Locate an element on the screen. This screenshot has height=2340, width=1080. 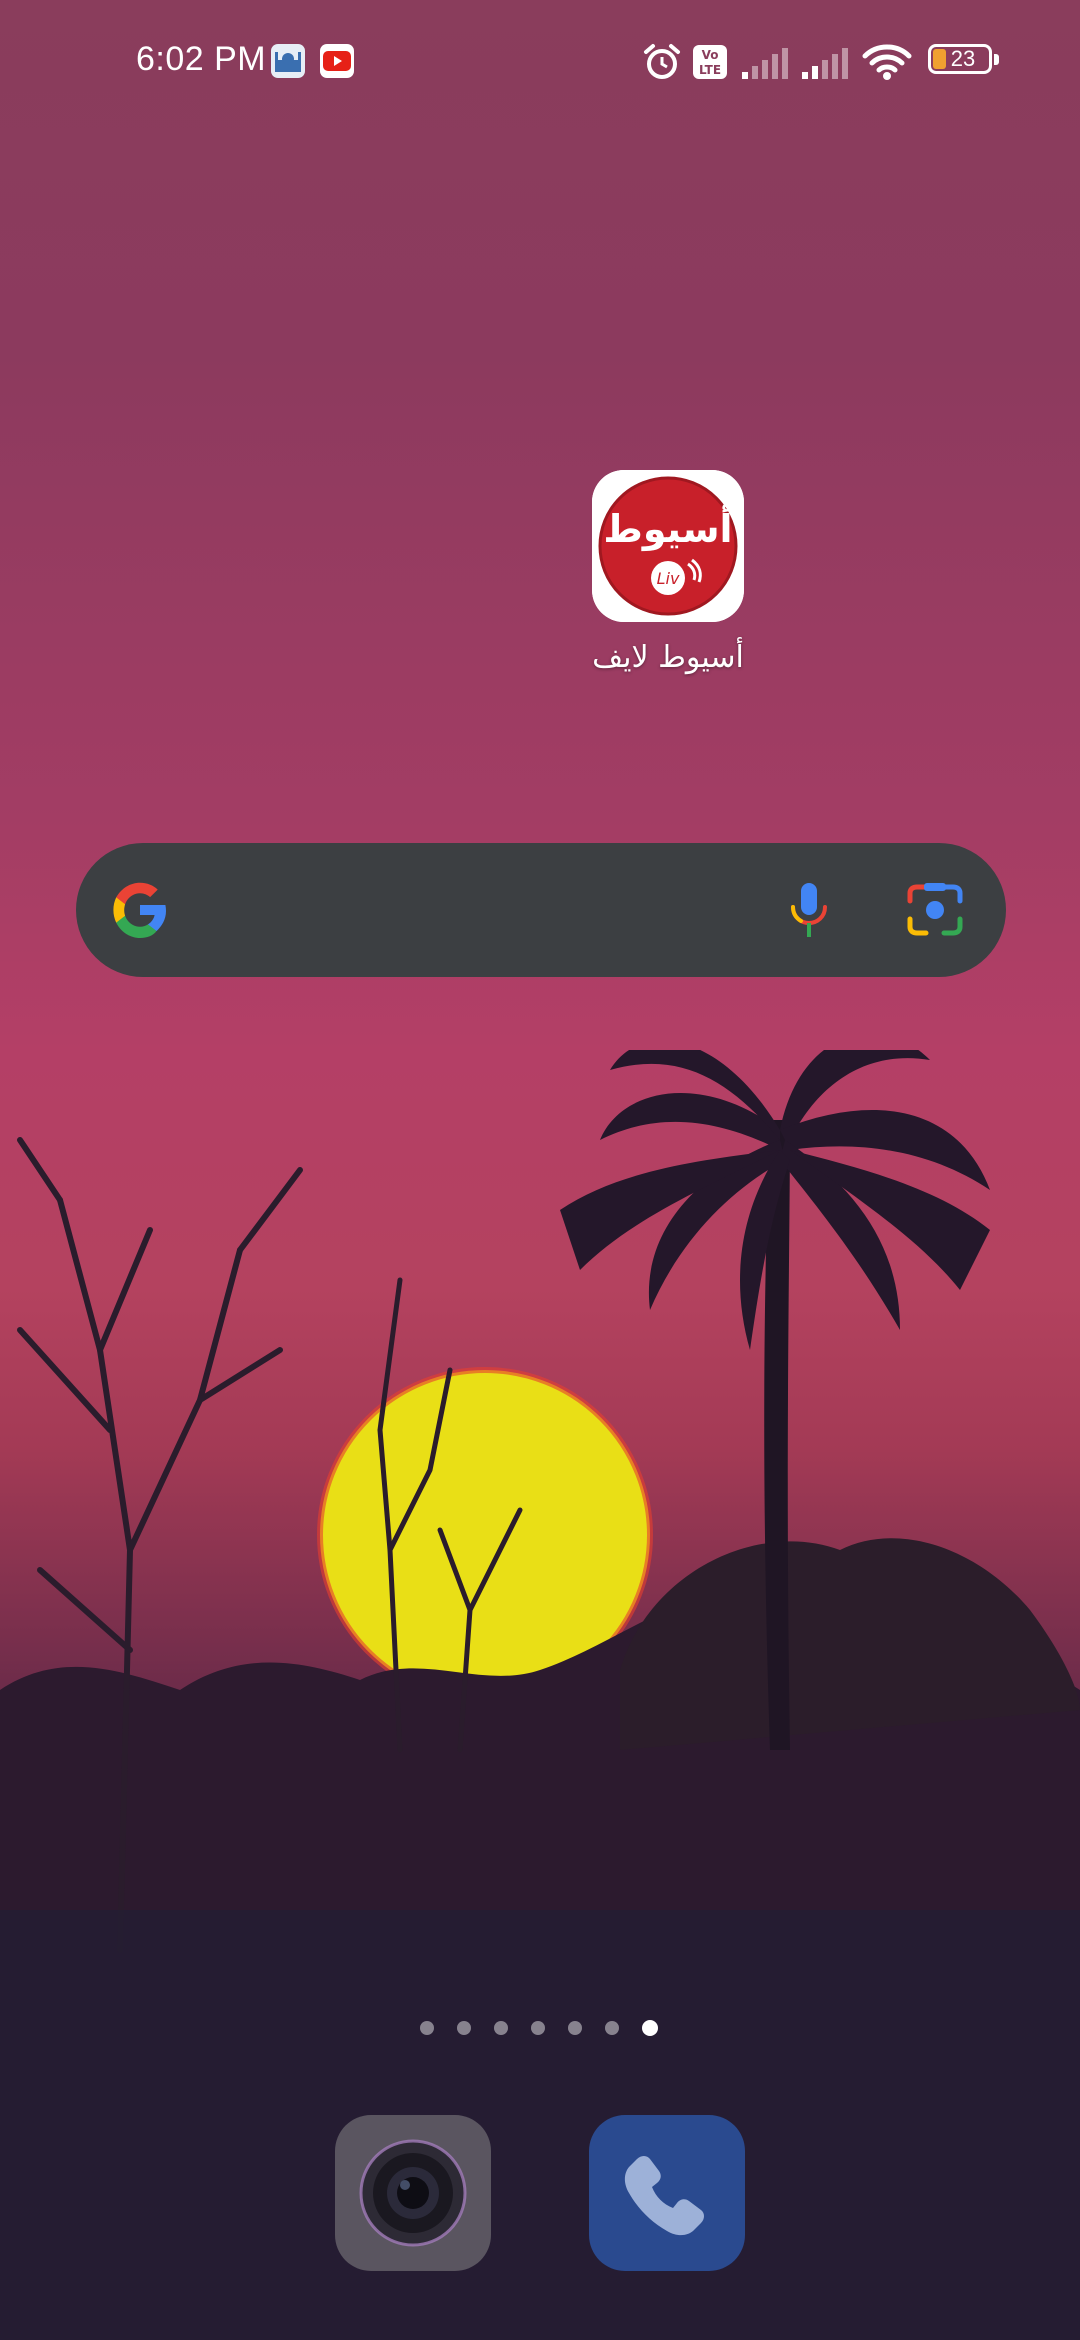
camera-app is located at coordinates (413, 2193).